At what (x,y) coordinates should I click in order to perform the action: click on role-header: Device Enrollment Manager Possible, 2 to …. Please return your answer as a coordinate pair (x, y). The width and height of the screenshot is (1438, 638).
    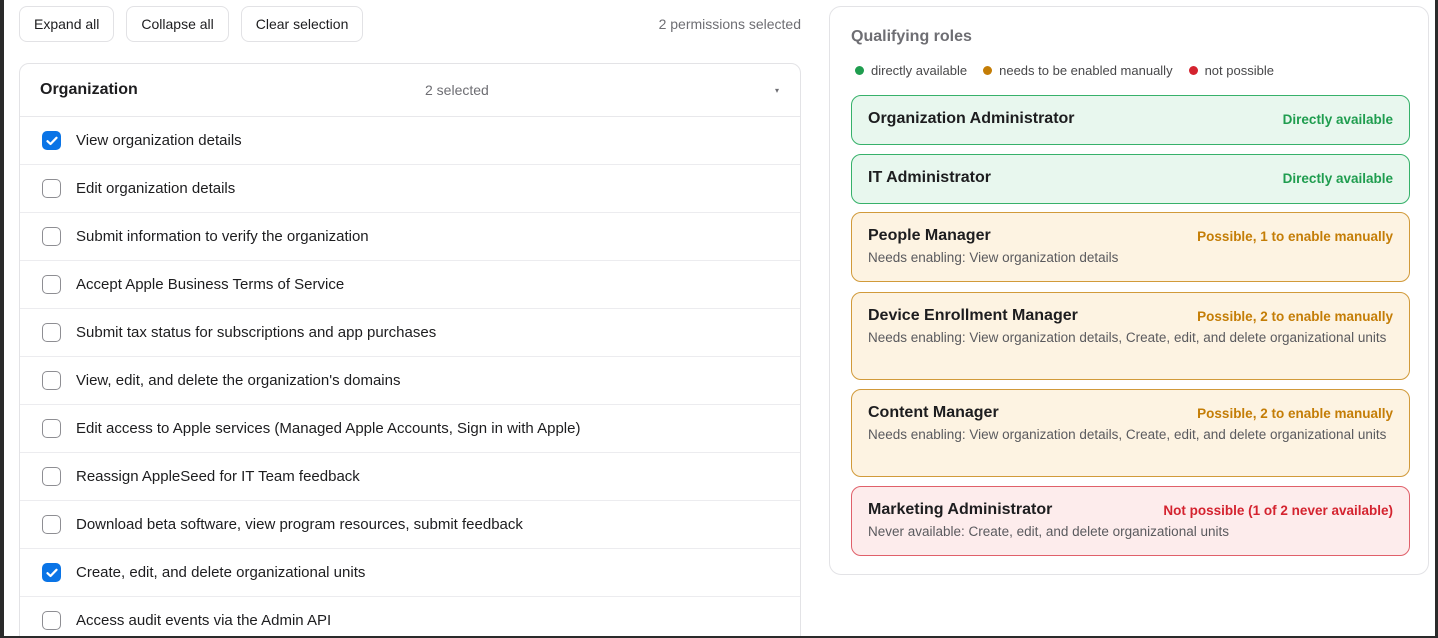
    Looking at the image, I should click on (1130, 316).